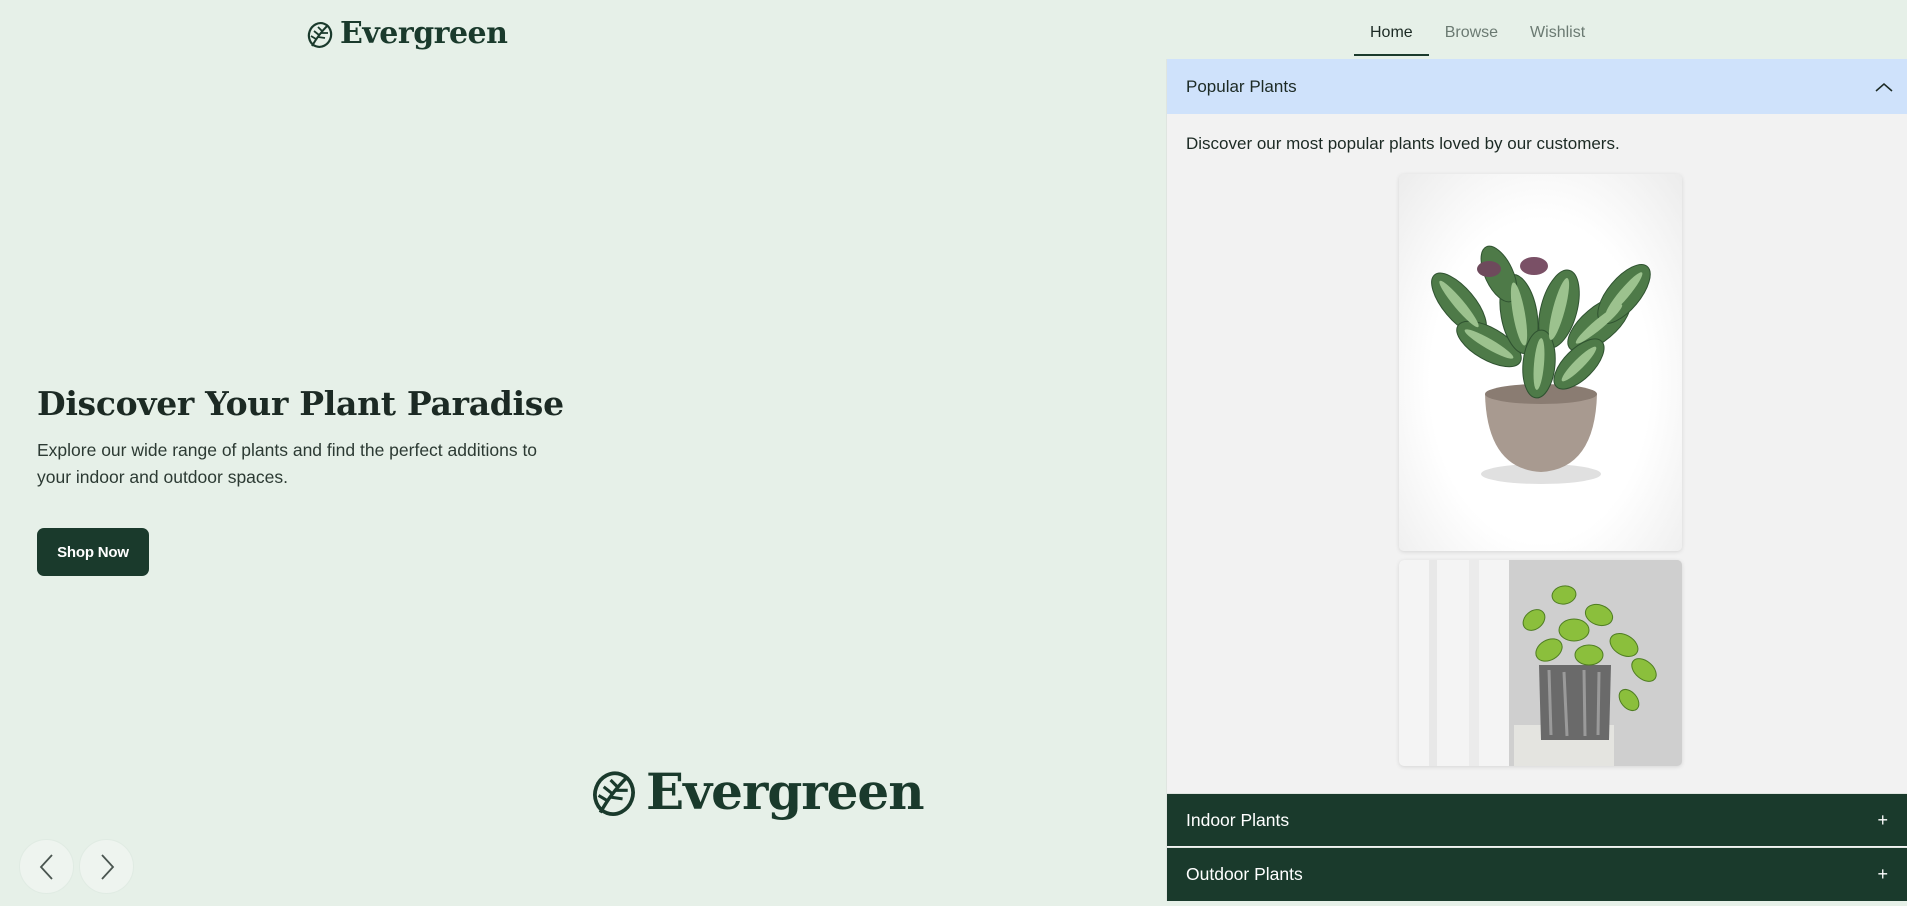 The width and height of the screenshot is (1907, 906). What do you see at coordinates (93, 552) in the screenshot?
I see `shop-now-button: Shop Now` at bounding box center [93, 552].